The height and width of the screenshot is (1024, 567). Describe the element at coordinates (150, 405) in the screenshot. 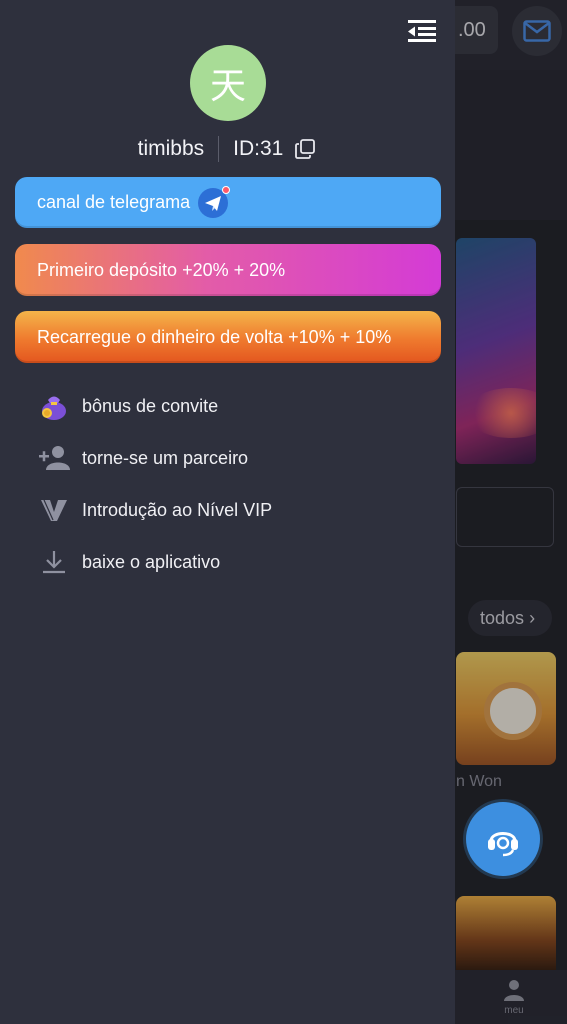

I see `menu-item-label: bônus de convite` at that location.